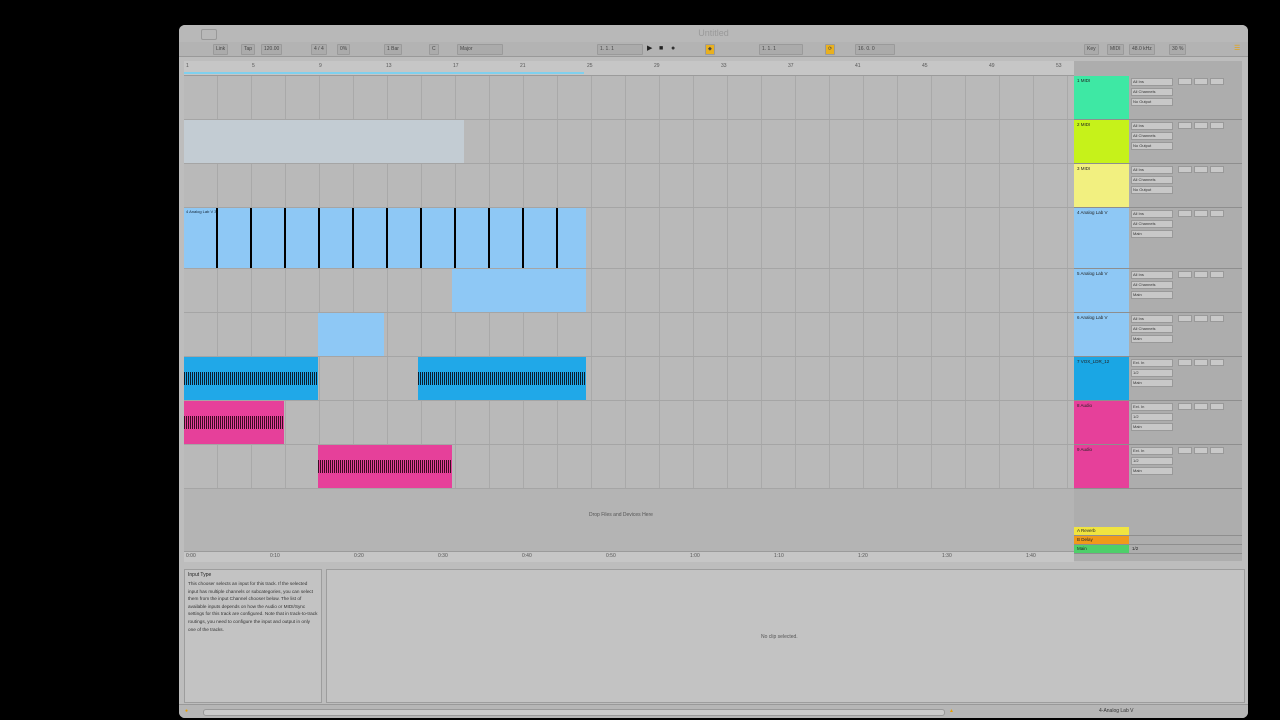 Image resolution: width=1280 pixels, height=720 pixels. Describe the element at coordinates (319, 49) in the screenshot. I see `time-signature-field: 4 / 4` at that location.